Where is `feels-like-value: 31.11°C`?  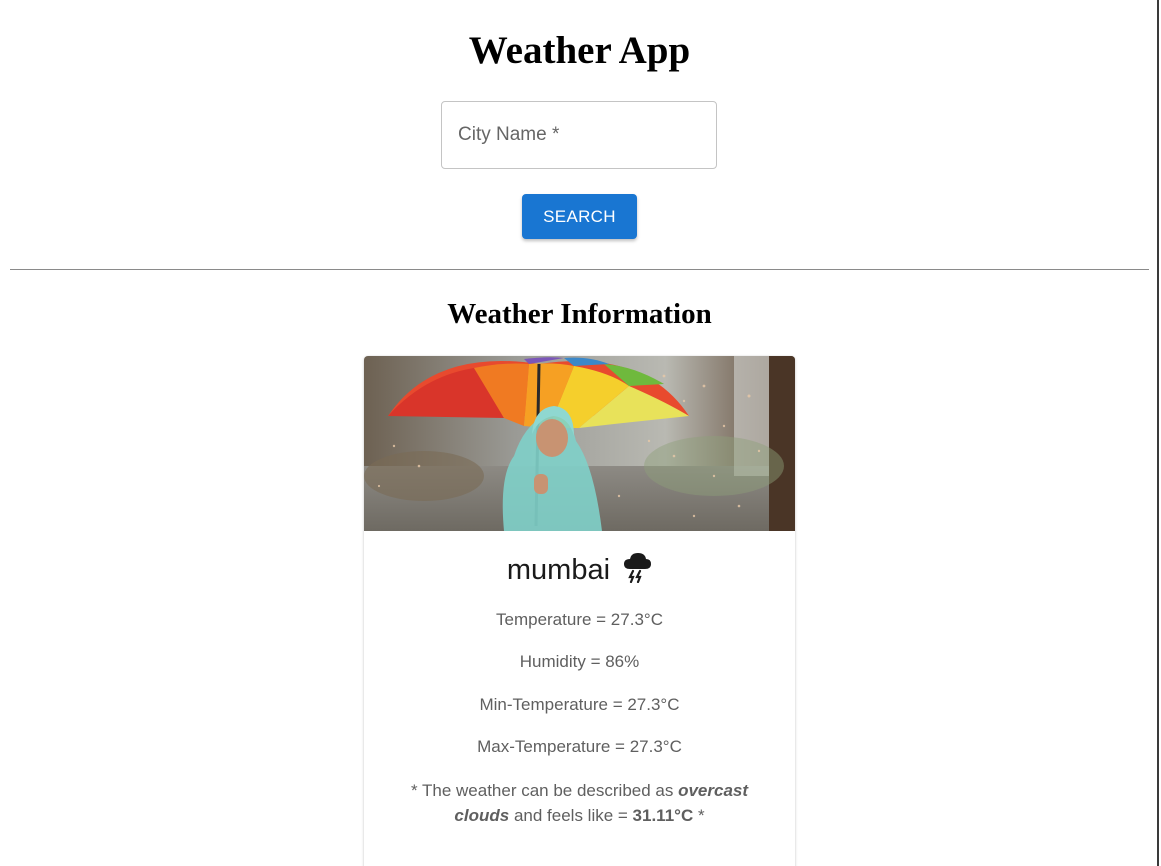 feels-like-value: 31.11°C is located at coordinates (663, 815).